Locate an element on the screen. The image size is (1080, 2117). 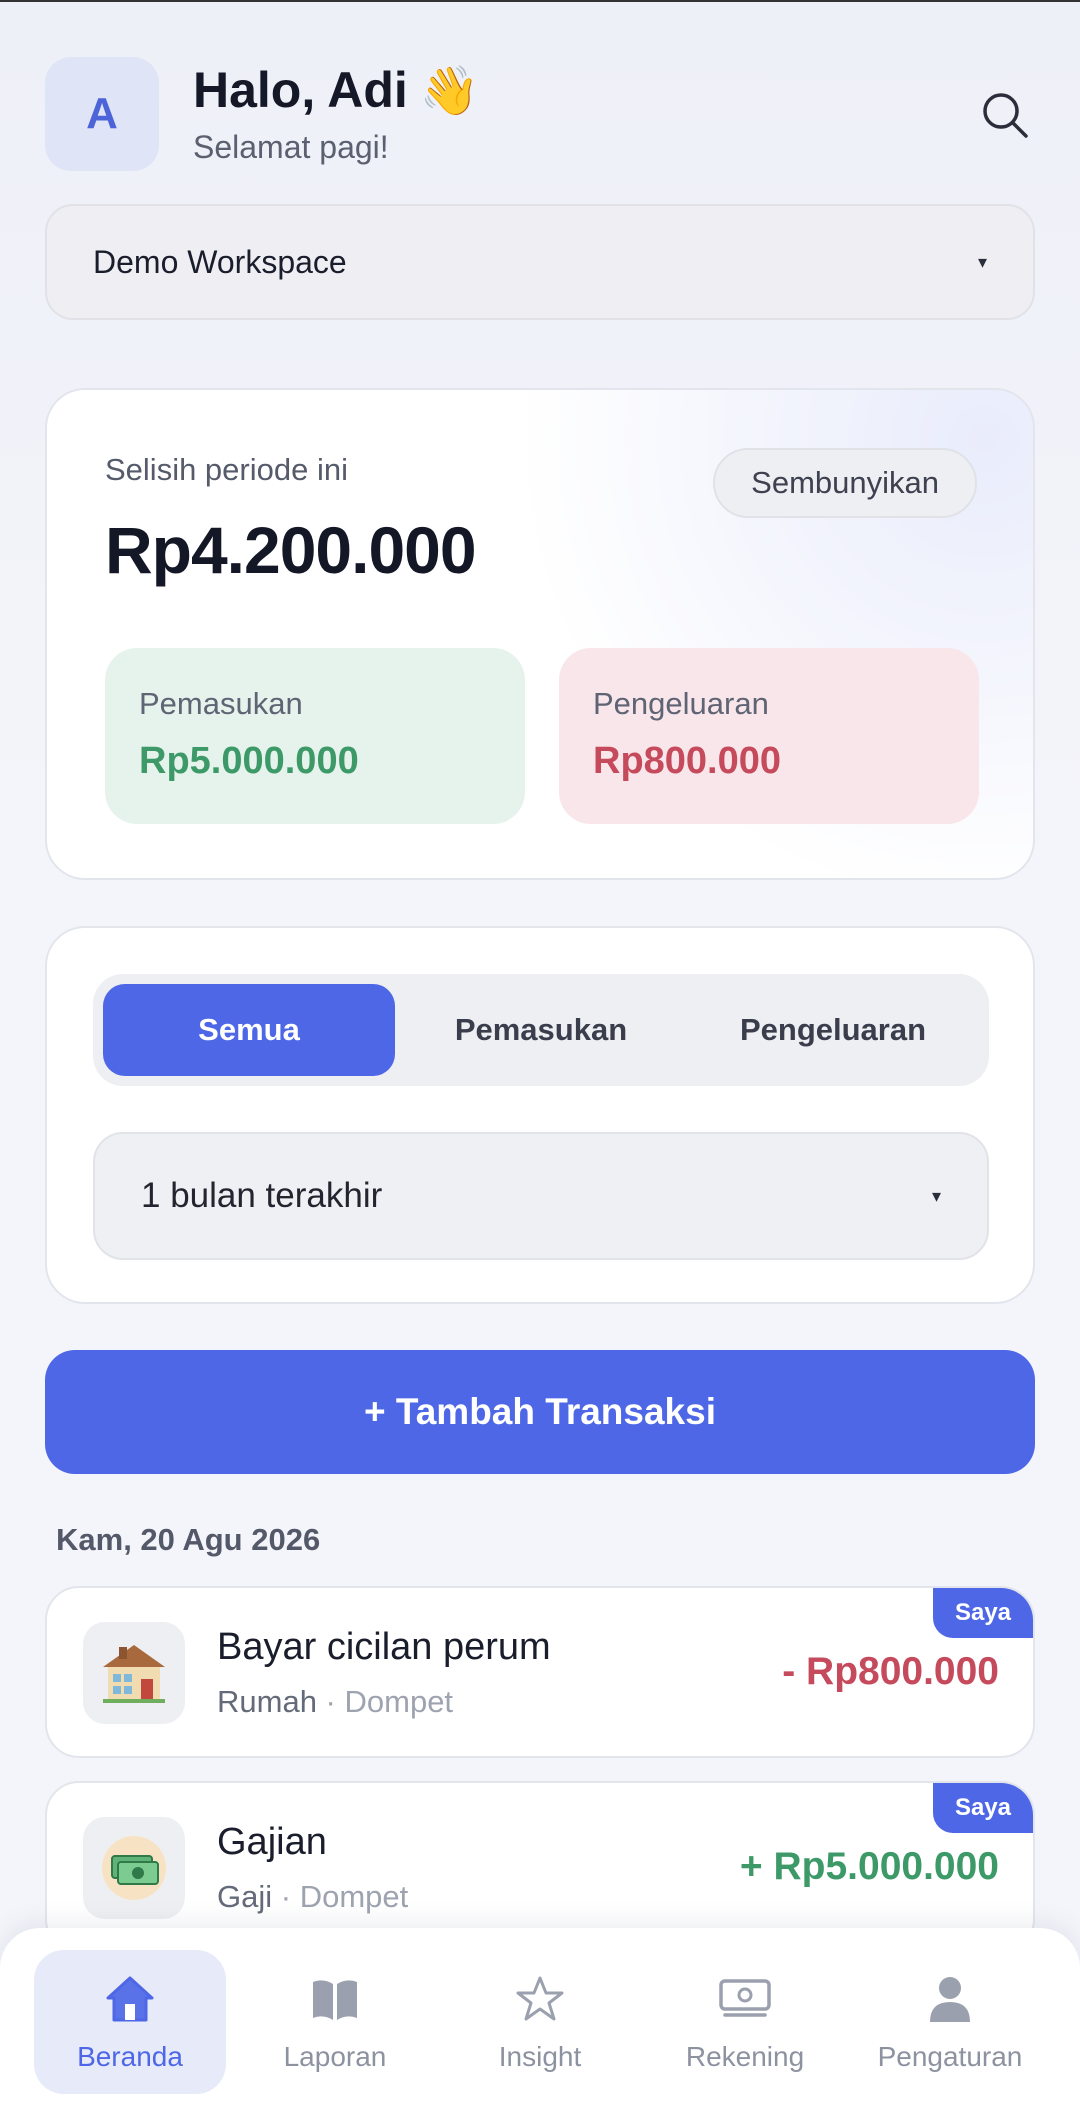
header: A Halo, Adi 👋 Selamat pagi! is located at coordinates (540, 114).